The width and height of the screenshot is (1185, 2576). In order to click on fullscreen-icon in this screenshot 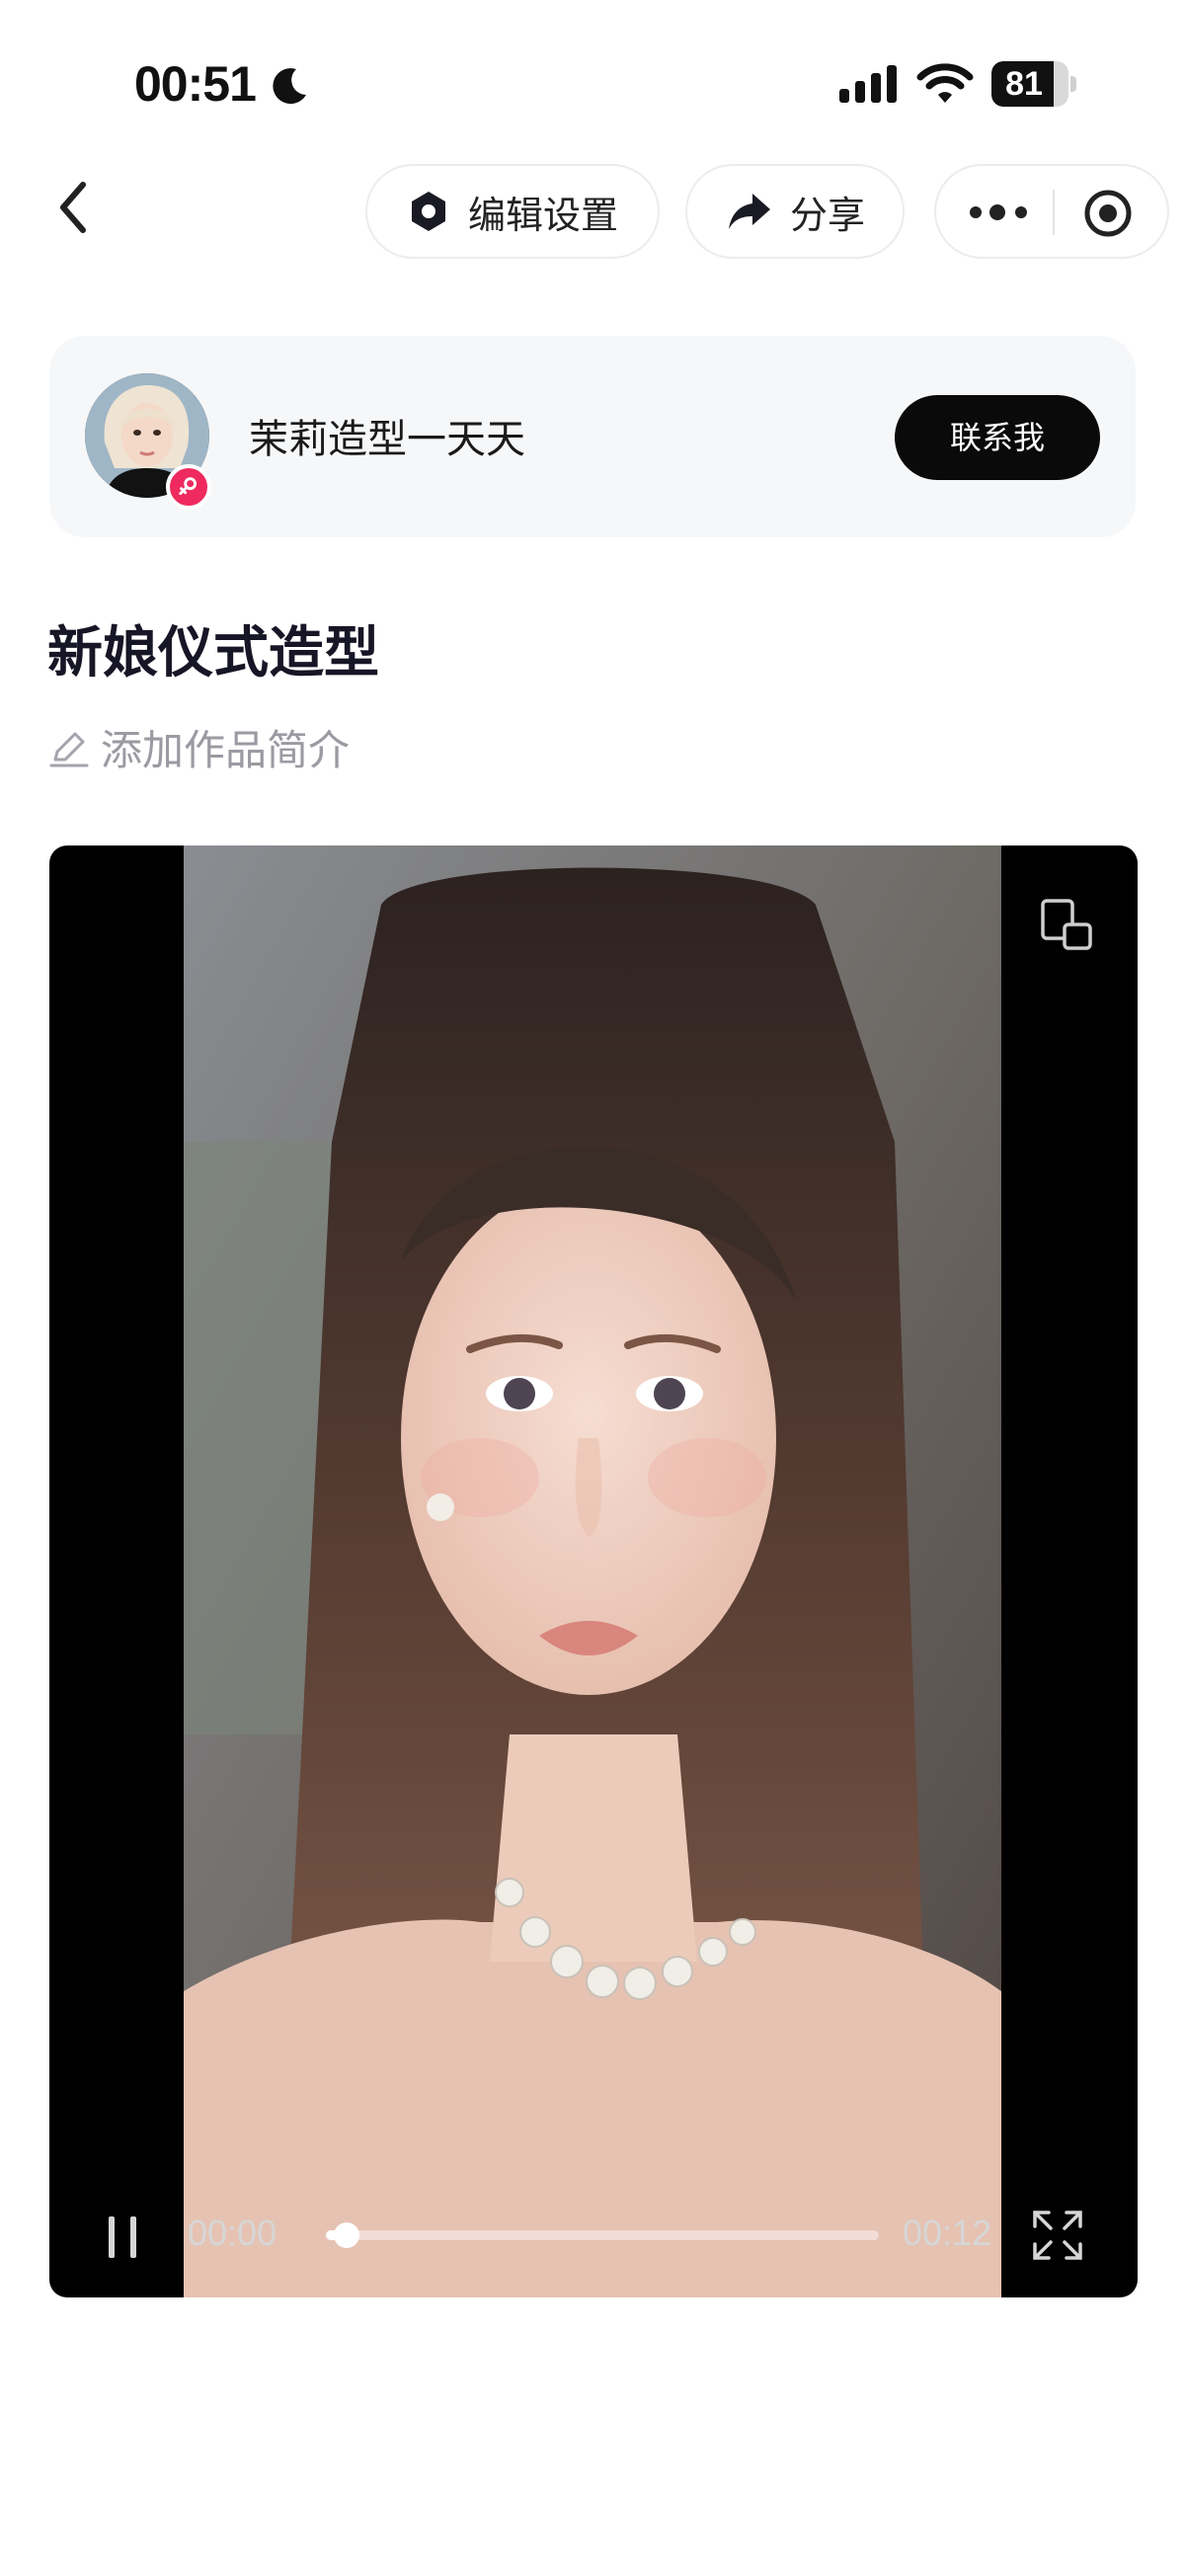, I will do `click(1057, 2235)`.